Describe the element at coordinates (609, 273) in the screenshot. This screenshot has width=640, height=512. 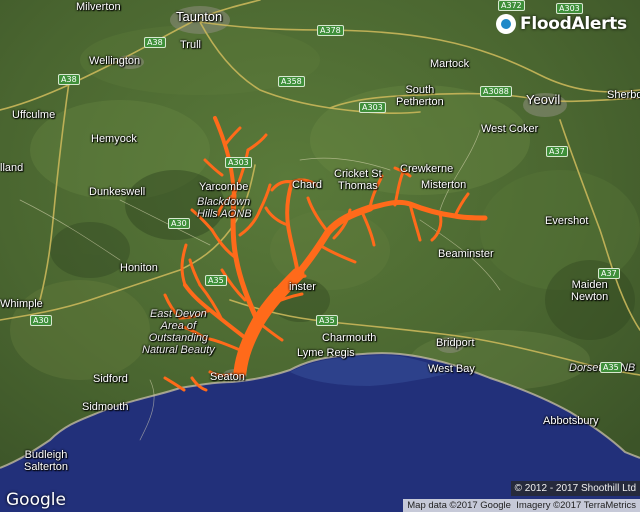
I see `road-a37-south: A37` at that location.